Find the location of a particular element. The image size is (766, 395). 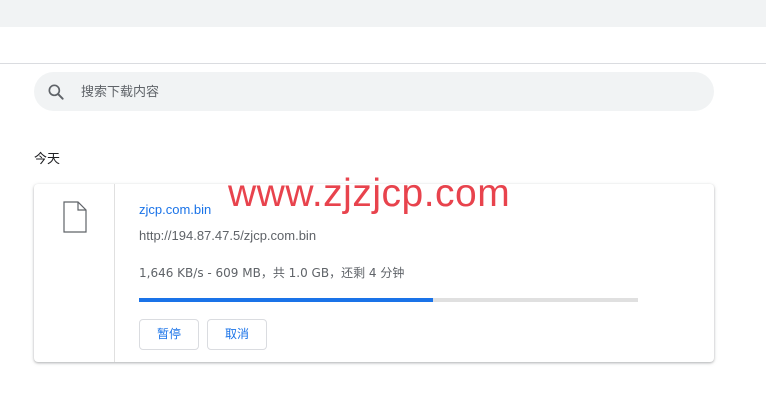

file-icon is located at coordinates (75, 217).